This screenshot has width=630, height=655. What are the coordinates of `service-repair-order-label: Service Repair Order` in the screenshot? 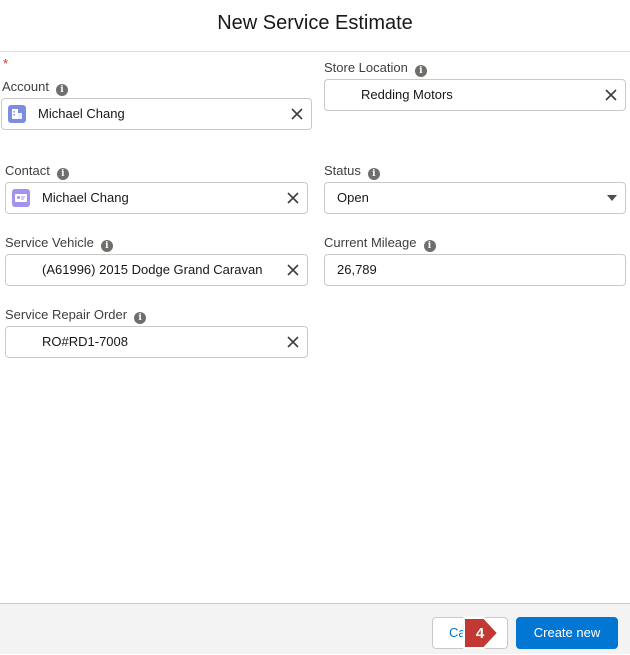 It's located at (66, 314).